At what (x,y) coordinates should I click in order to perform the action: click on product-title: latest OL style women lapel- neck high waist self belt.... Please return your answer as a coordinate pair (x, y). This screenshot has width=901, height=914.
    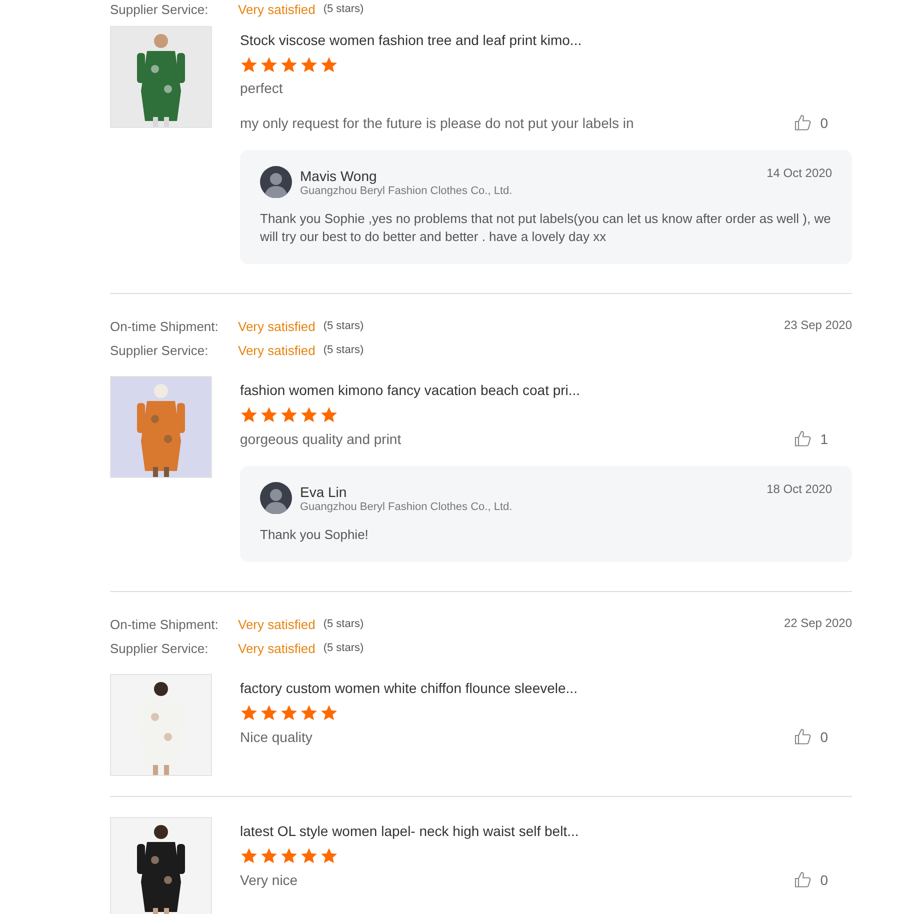
    Looking at the image, I should click on (546, 831).